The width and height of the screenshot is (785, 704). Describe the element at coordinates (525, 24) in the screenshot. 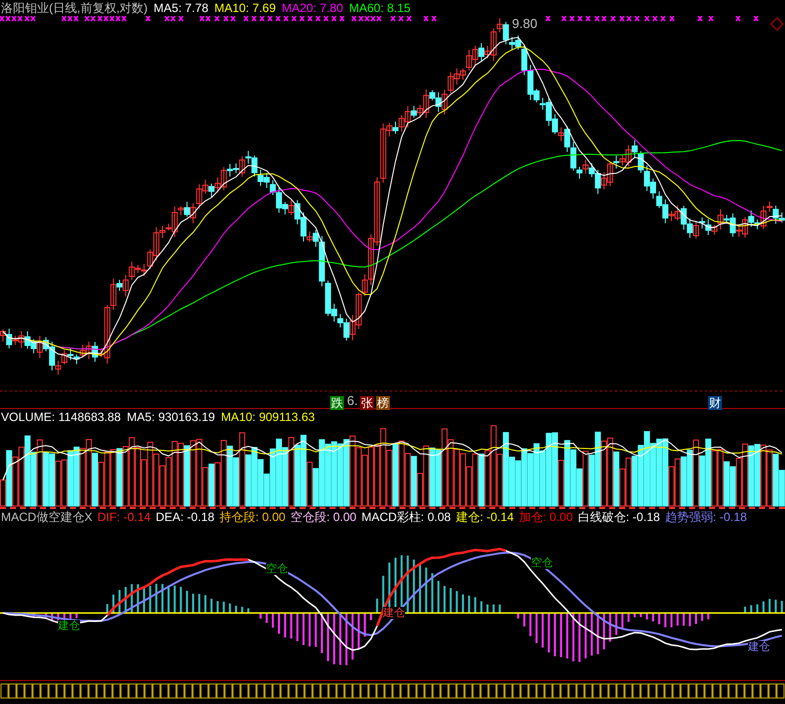

I see `high-price-label: 9.80` at that location.